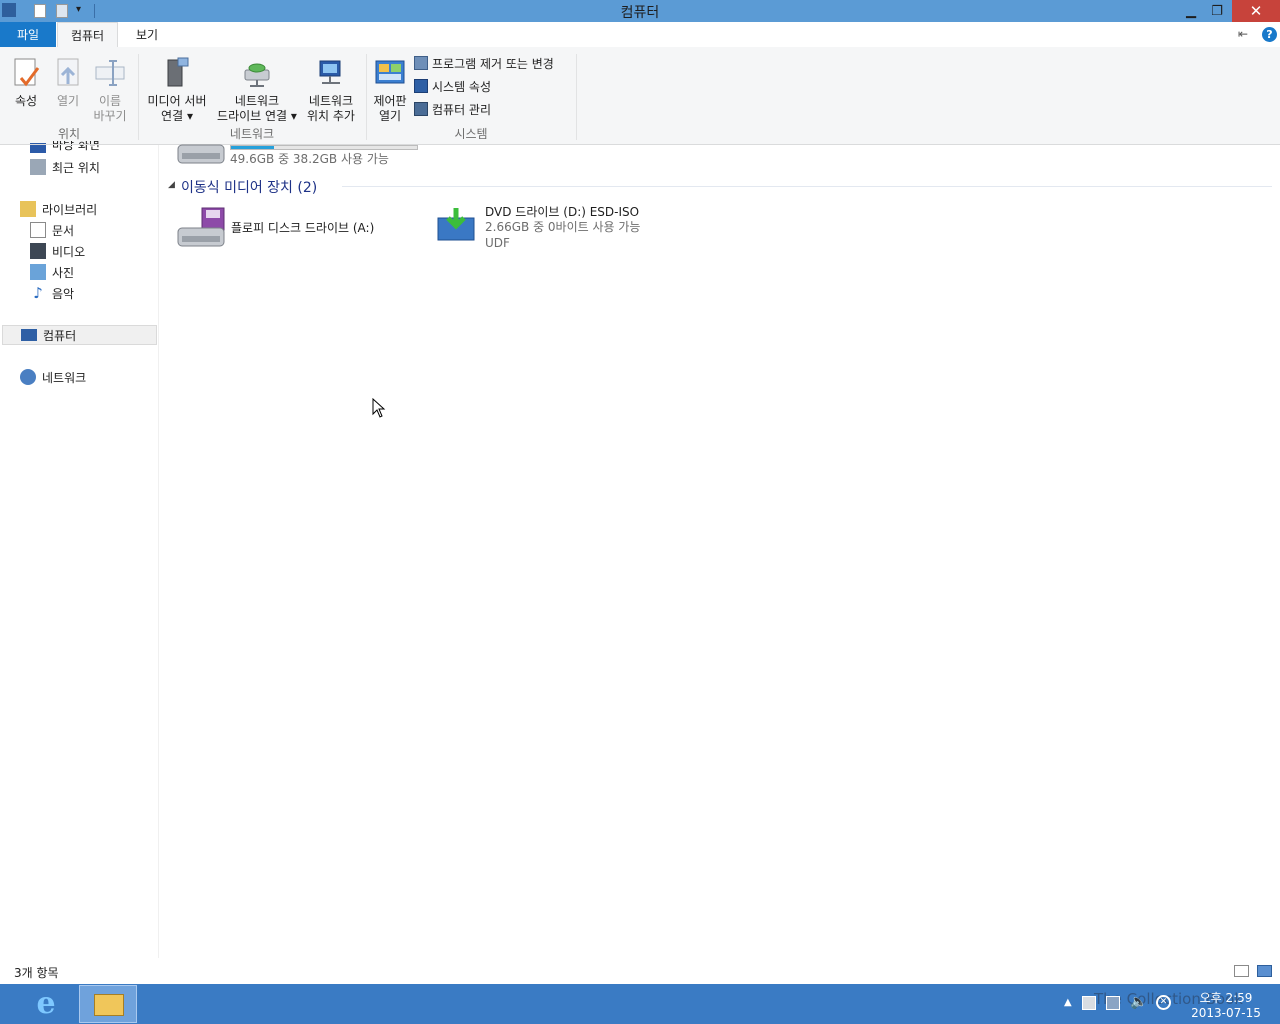 Image resolution: width=1280 pixels, height=1024 pixels. Describe the element at coordinates (53, 377) in the screenshot. I see `nav-item-network: 네트워크` at that location.